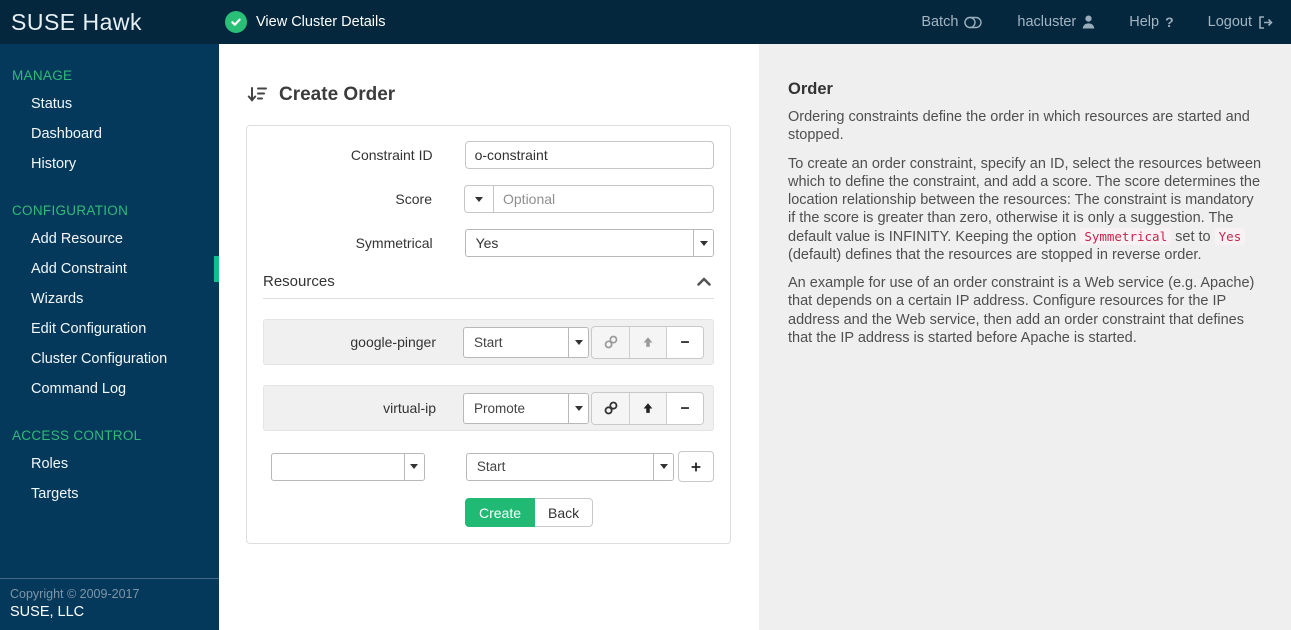 The width and height of the screenshot is (1291, 630). Describe the element at coordinates (589, 243) in the screenshot. I see `symmetrical-select: Yes` at that location.